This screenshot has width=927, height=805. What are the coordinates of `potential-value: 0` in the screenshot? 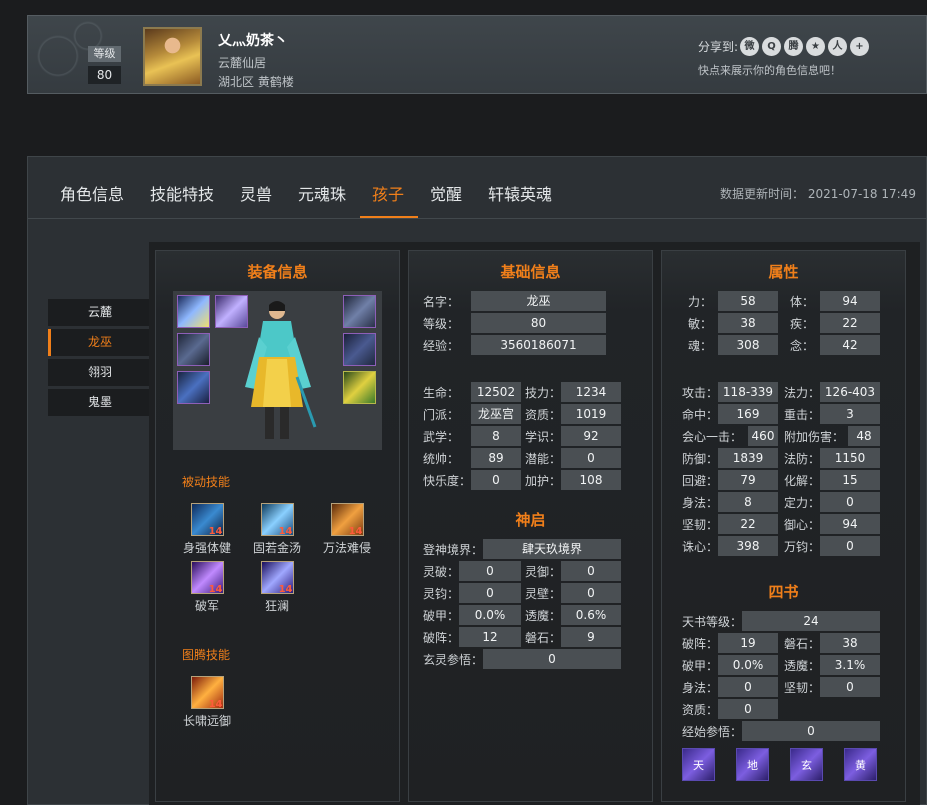 It's located at (591, 458).